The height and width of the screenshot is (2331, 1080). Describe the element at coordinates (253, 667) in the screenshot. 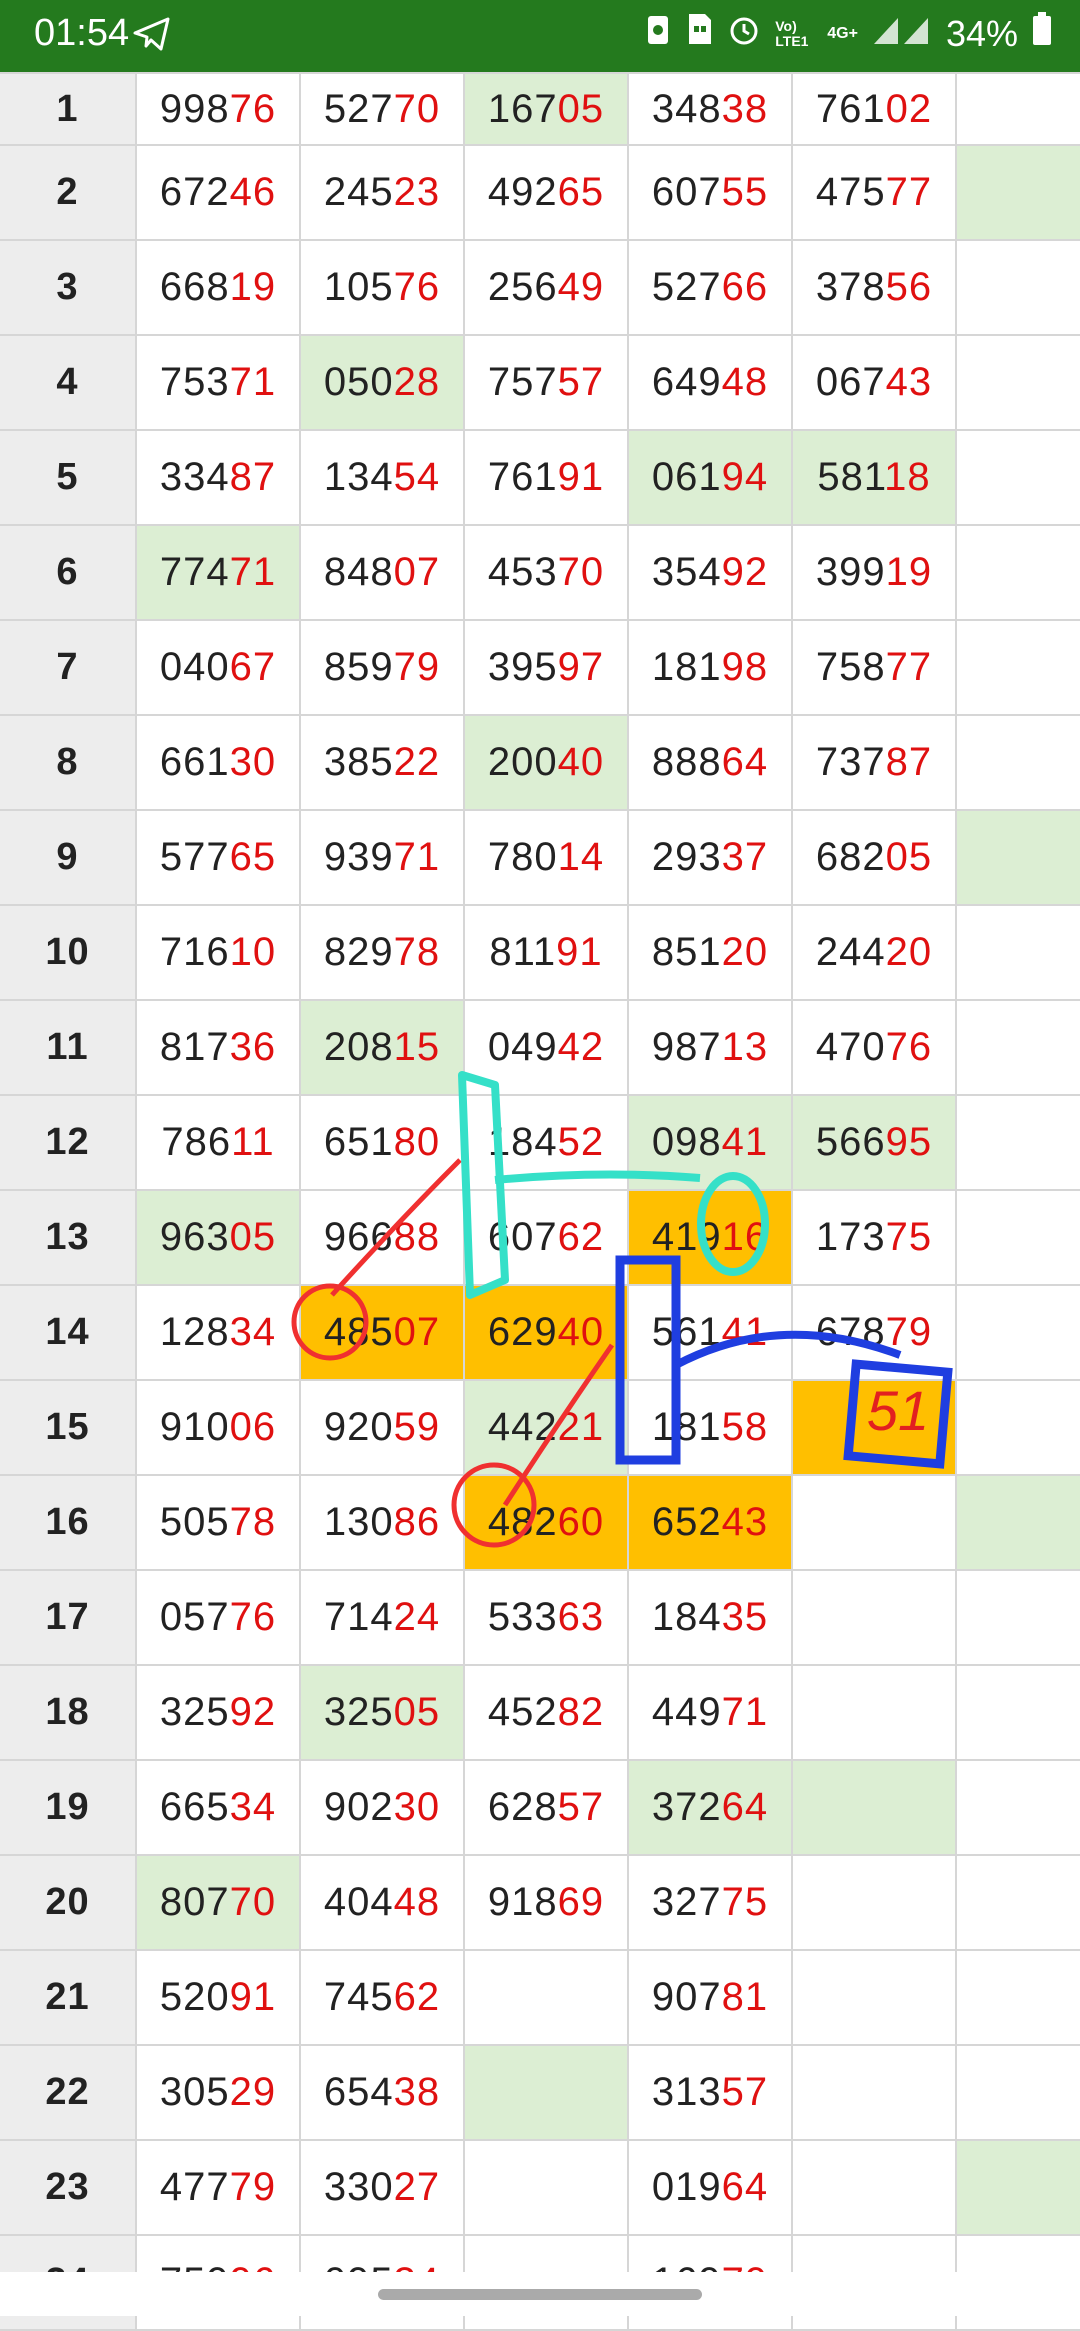

I see `cell-tail-digits: 67` at that location.